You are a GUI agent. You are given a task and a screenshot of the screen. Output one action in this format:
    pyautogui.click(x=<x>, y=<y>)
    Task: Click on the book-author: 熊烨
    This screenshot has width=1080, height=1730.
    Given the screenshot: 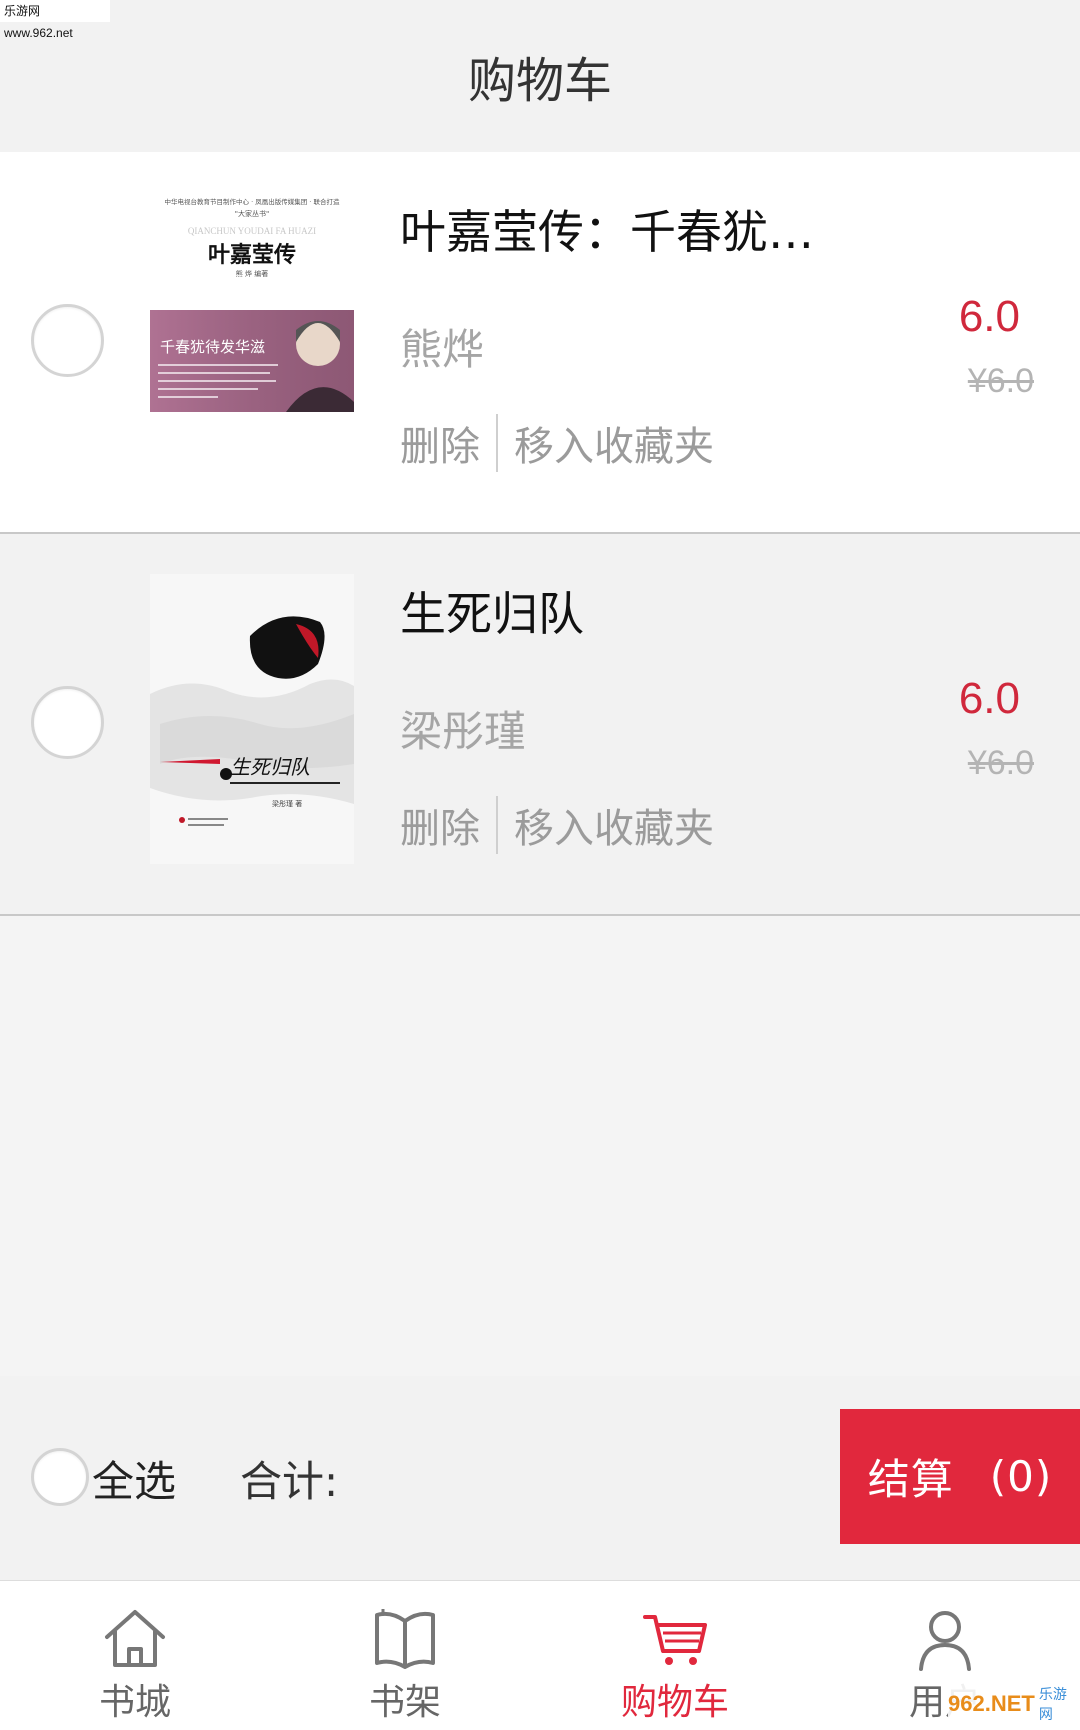 What is the action you would take?
    pyautogui.click(x=442, y=349)
    